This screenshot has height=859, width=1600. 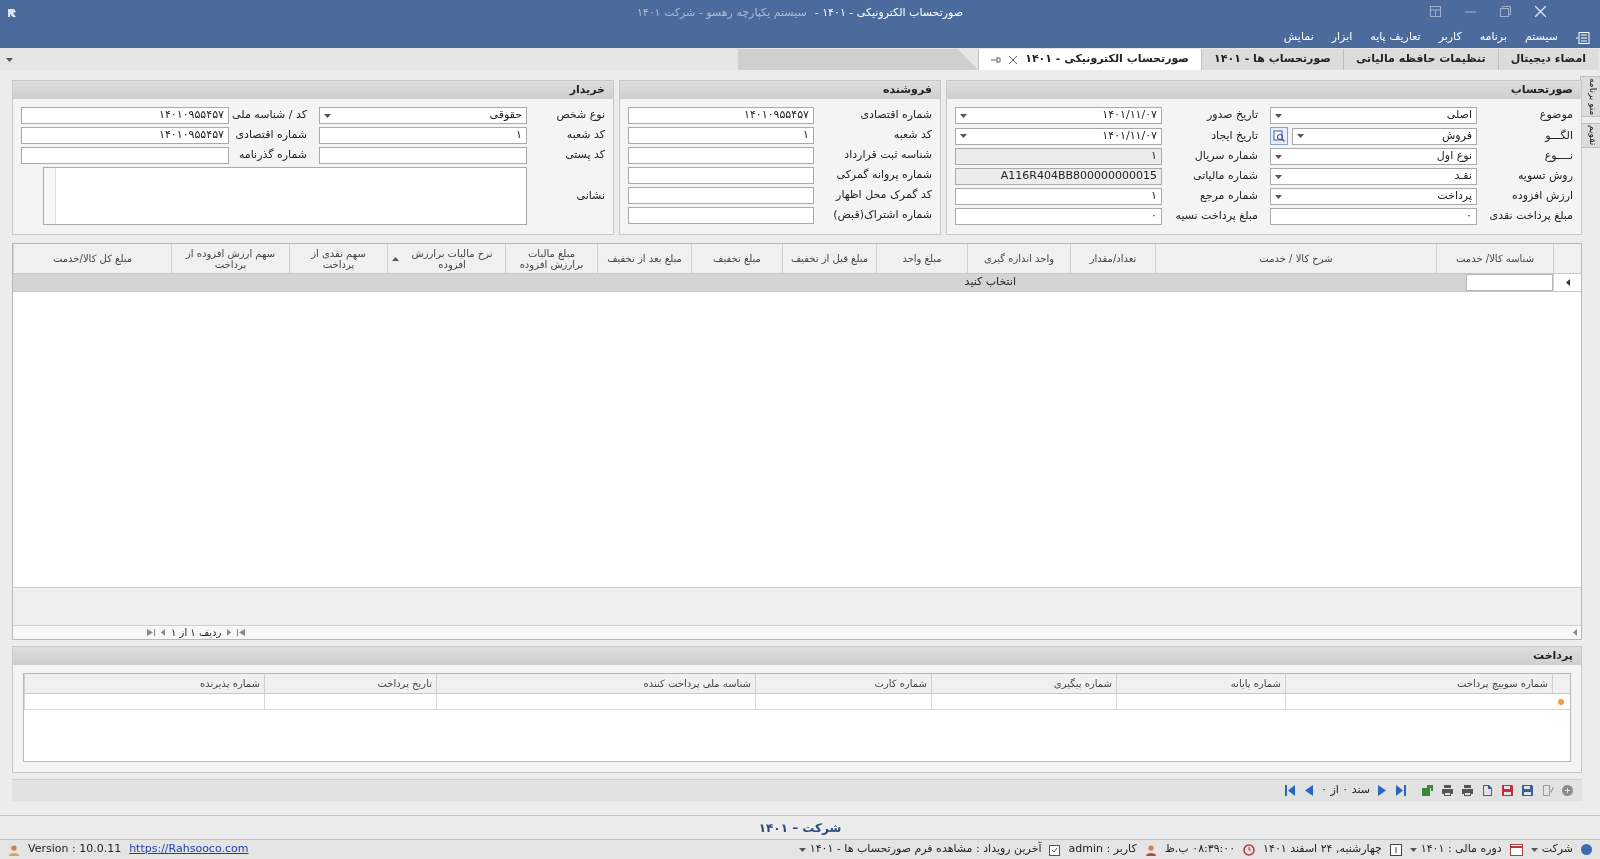 I want to click on edit-icon, so click(x=1547, y=790).